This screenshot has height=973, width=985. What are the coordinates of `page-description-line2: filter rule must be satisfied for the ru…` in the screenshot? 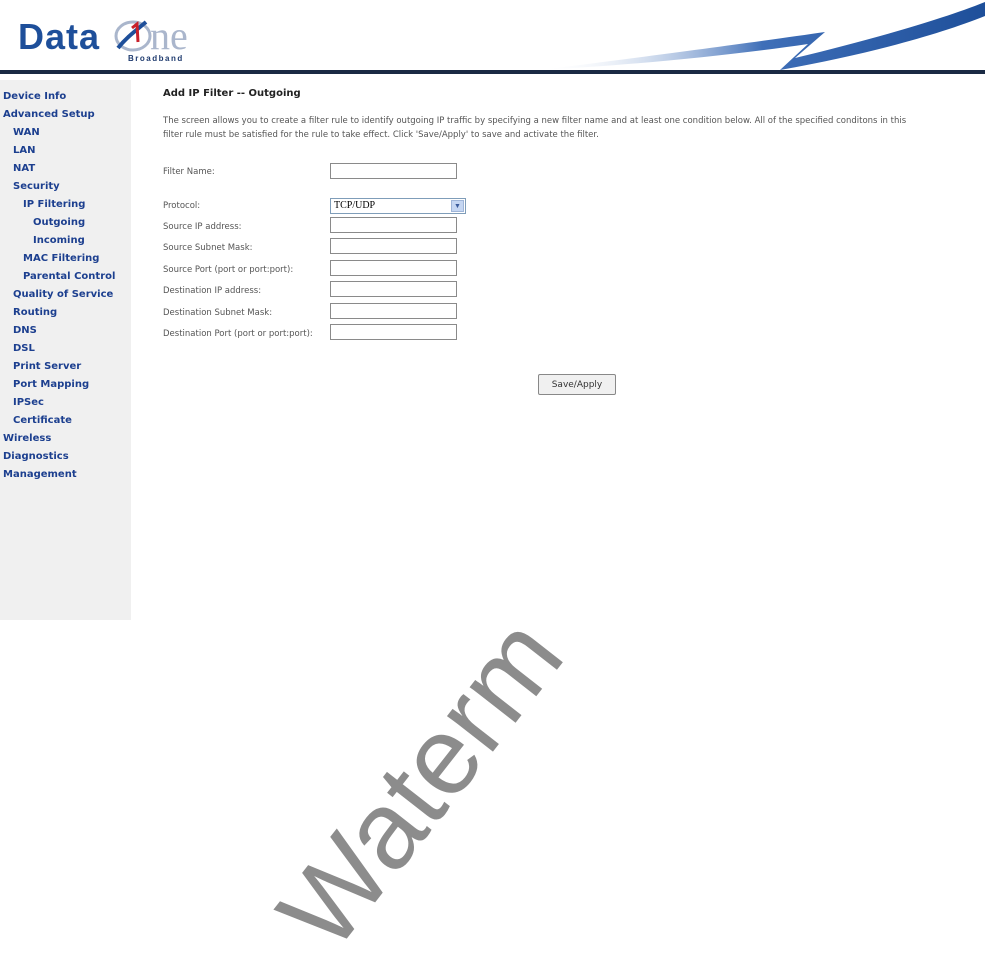 It's located at (381, 135).